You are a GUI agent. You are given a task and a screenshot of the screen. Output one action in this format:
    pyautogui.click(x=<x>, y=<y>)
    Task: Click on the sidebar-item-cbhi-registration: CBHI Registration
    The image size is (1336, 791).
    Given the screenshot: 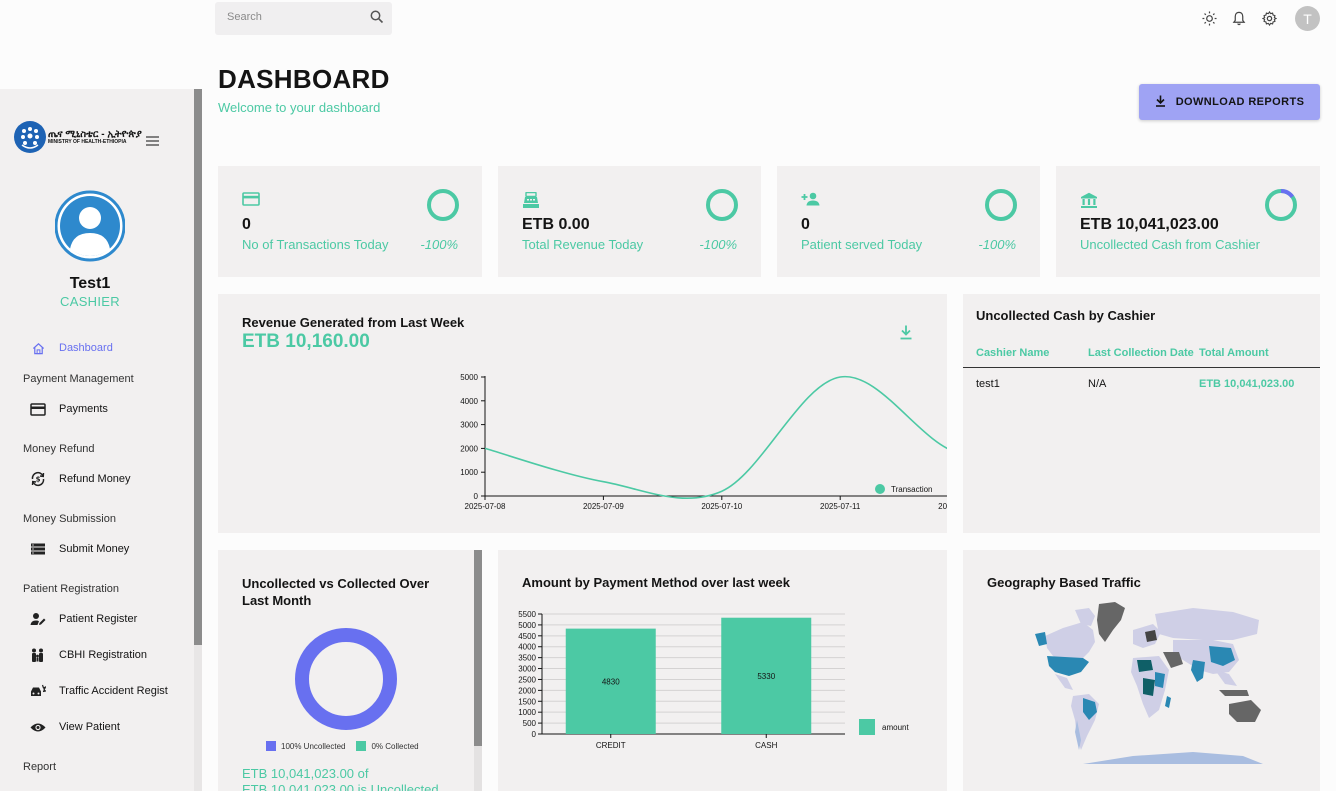 What is the action you would take?
    pyautogui.click(x=97, y=655)
    